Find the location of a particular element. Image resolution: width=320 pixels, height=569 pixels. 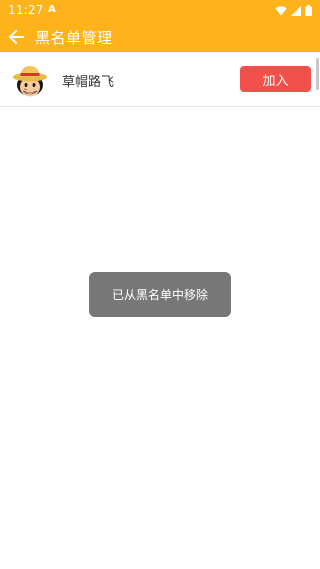

back-button is located at coordinates (16, 37).